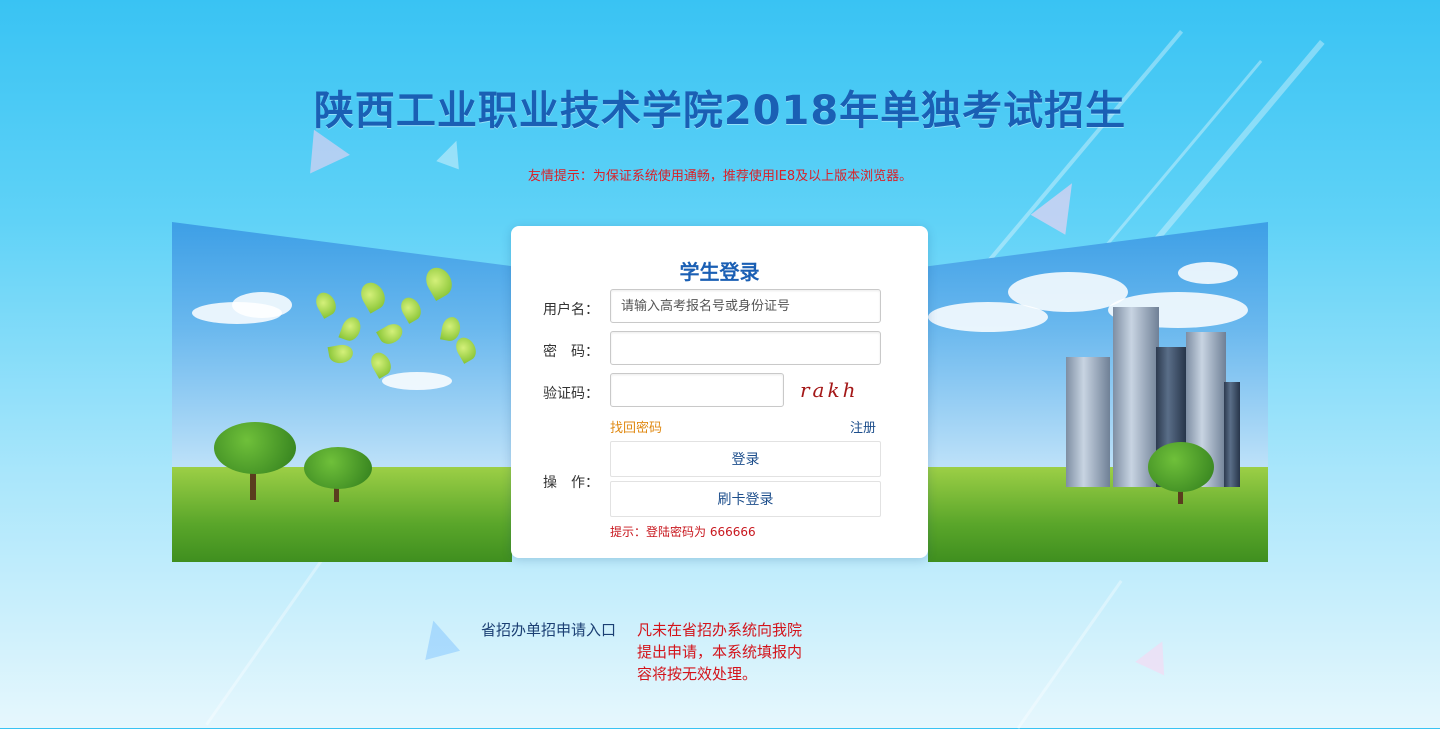 This screenshot has height=729, width=1440. I want to click on city-image-right, so click(1098, 392).